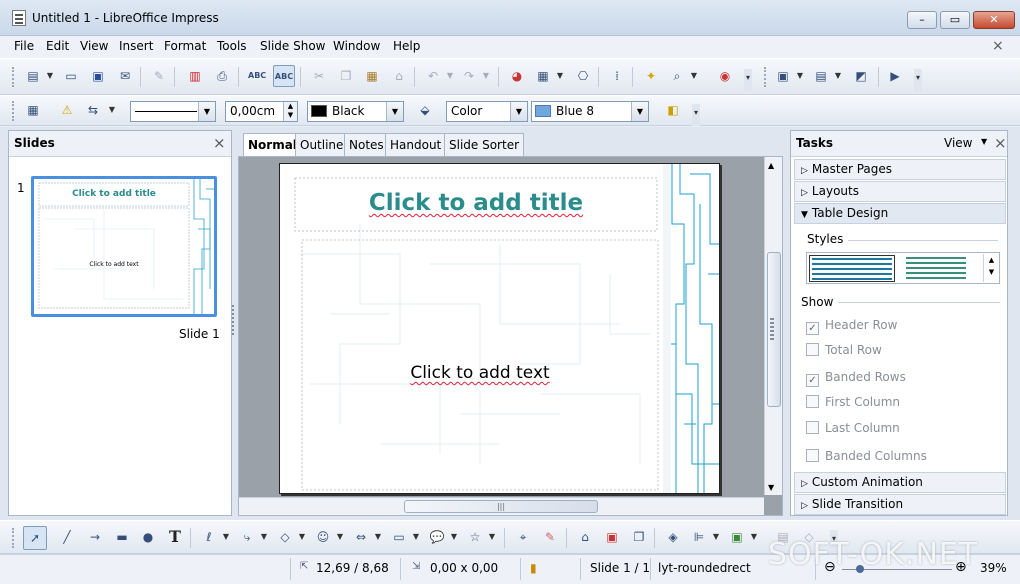  I want to click on curve-tool-icon: ℓ, so click(209, 537).